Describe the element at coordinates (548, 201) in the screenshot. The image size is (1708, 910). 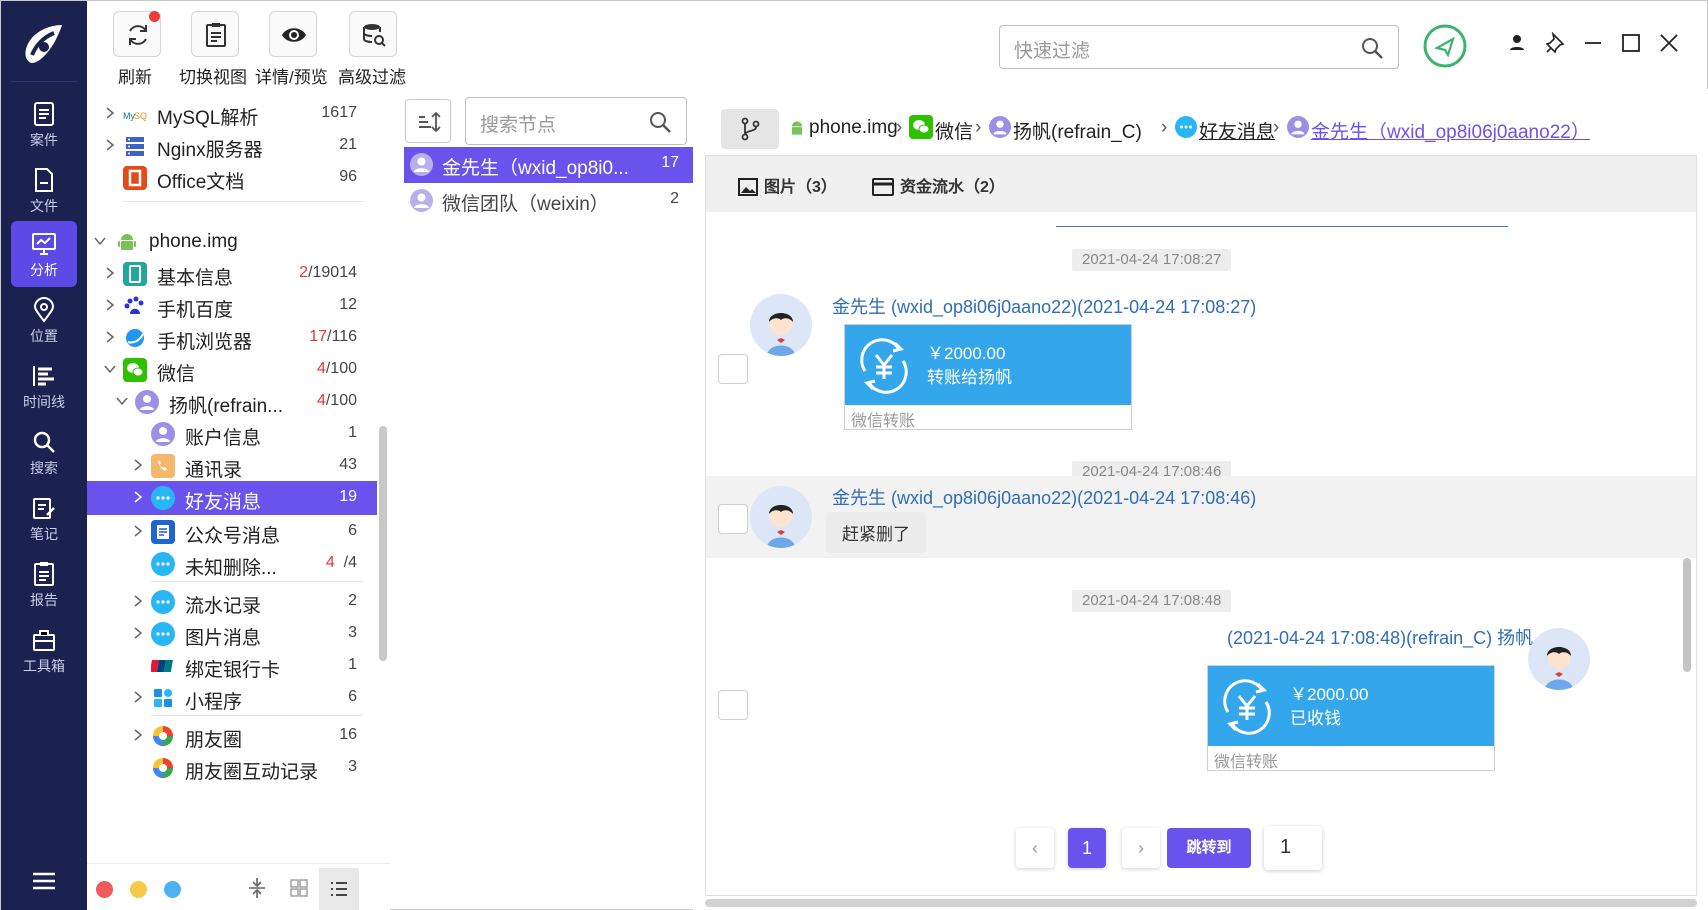
I see `contact-item: 微信团队（weixin） 2` at that location.